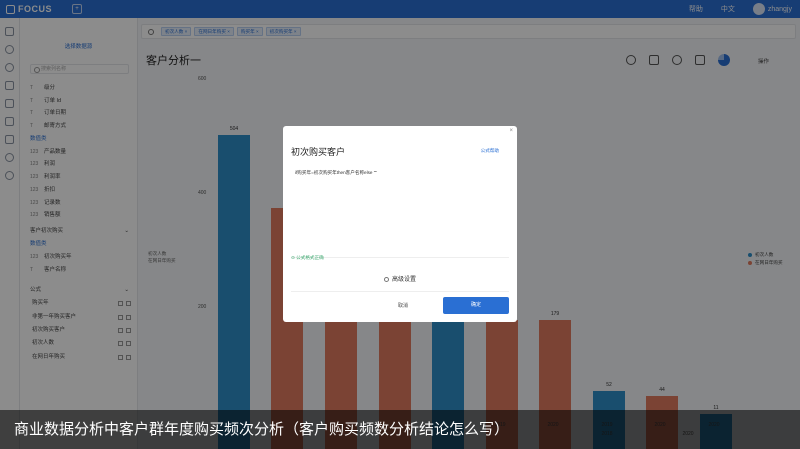 Image resolution: width=800 pixels, height=449 pixels. I want to click on formula-help-link: 公式帮助, so click(490, 151).